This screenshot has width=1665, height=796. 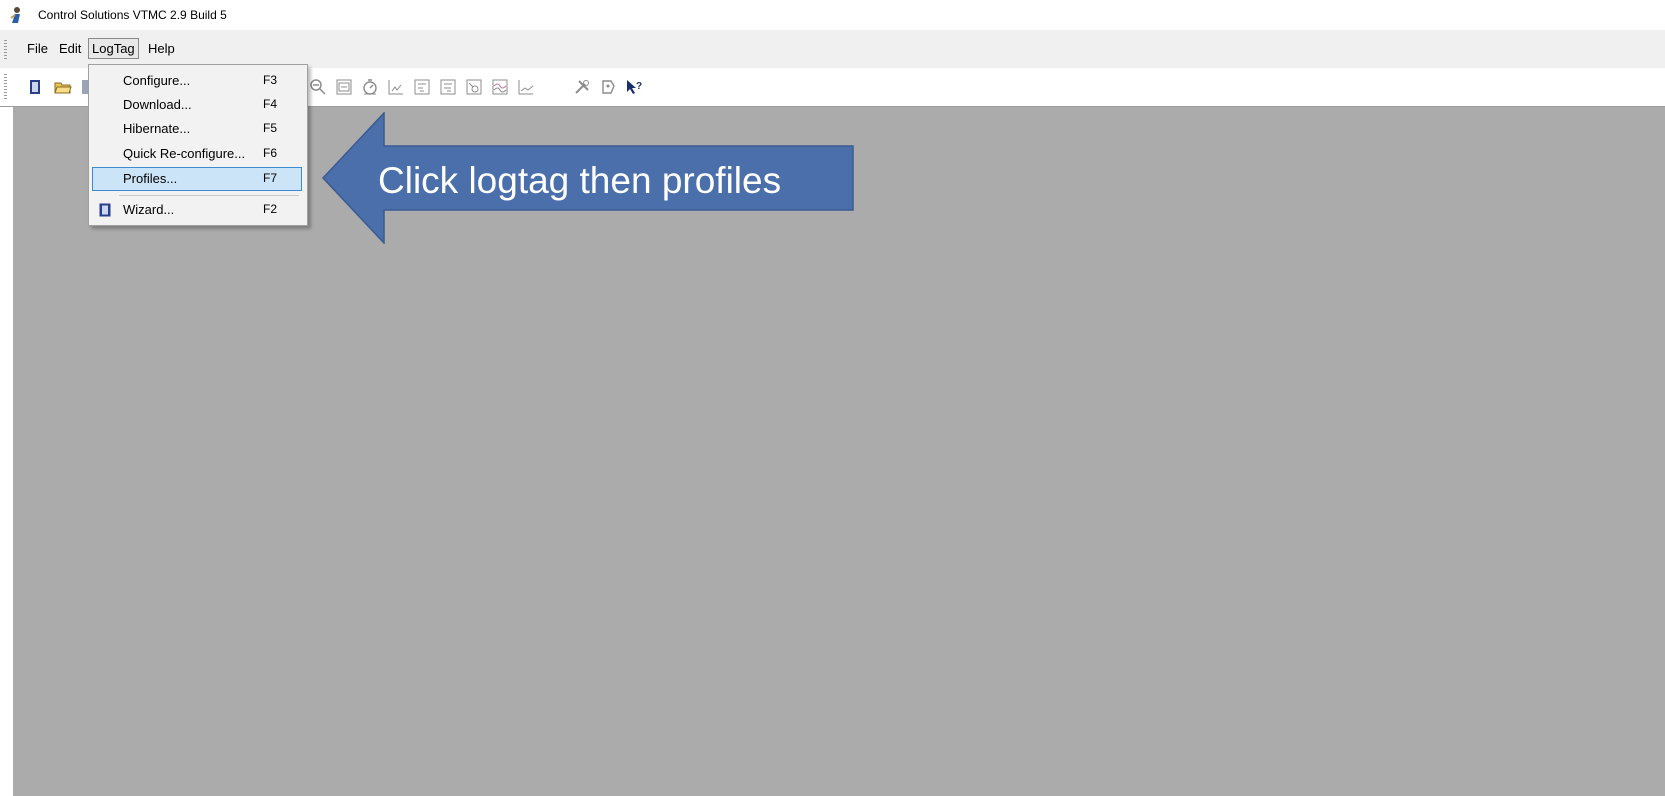 I want to click on client-left-border, so click(x=6, y=451).